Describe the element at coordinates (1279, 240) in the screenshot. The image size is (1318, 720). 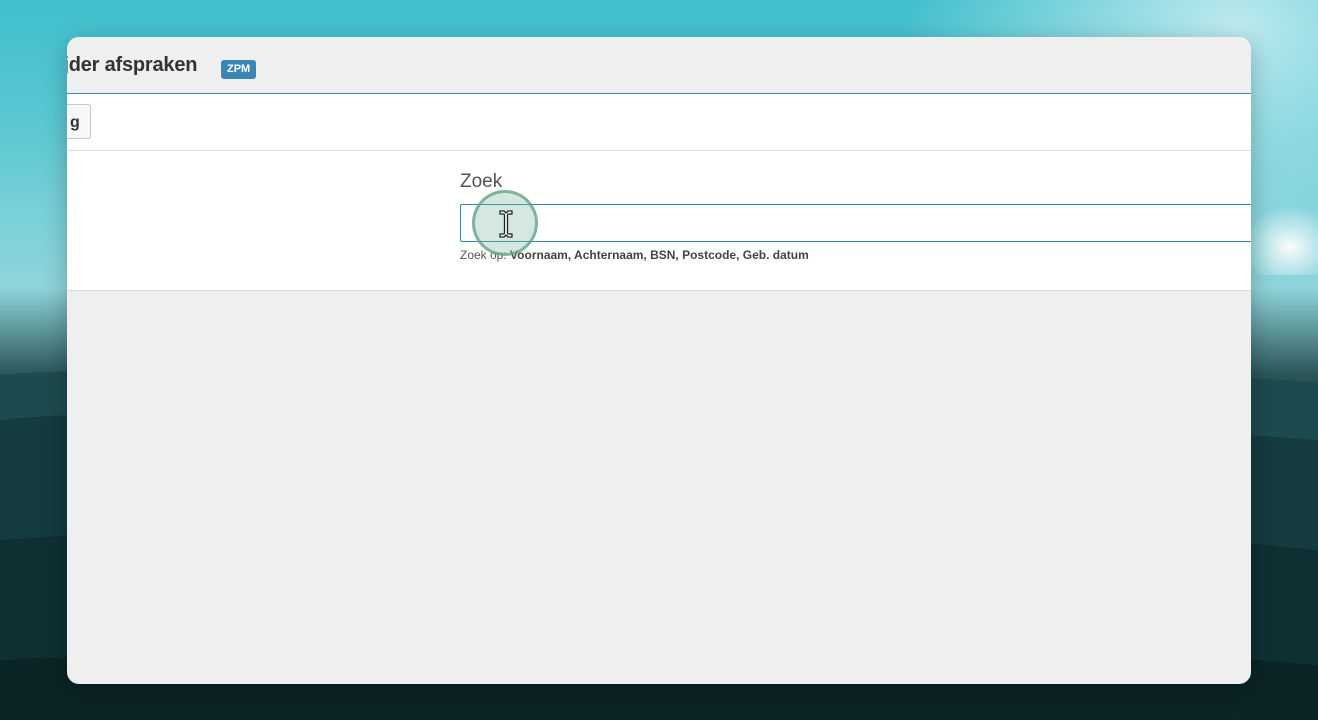
I see `desktop-cloud` at that location.